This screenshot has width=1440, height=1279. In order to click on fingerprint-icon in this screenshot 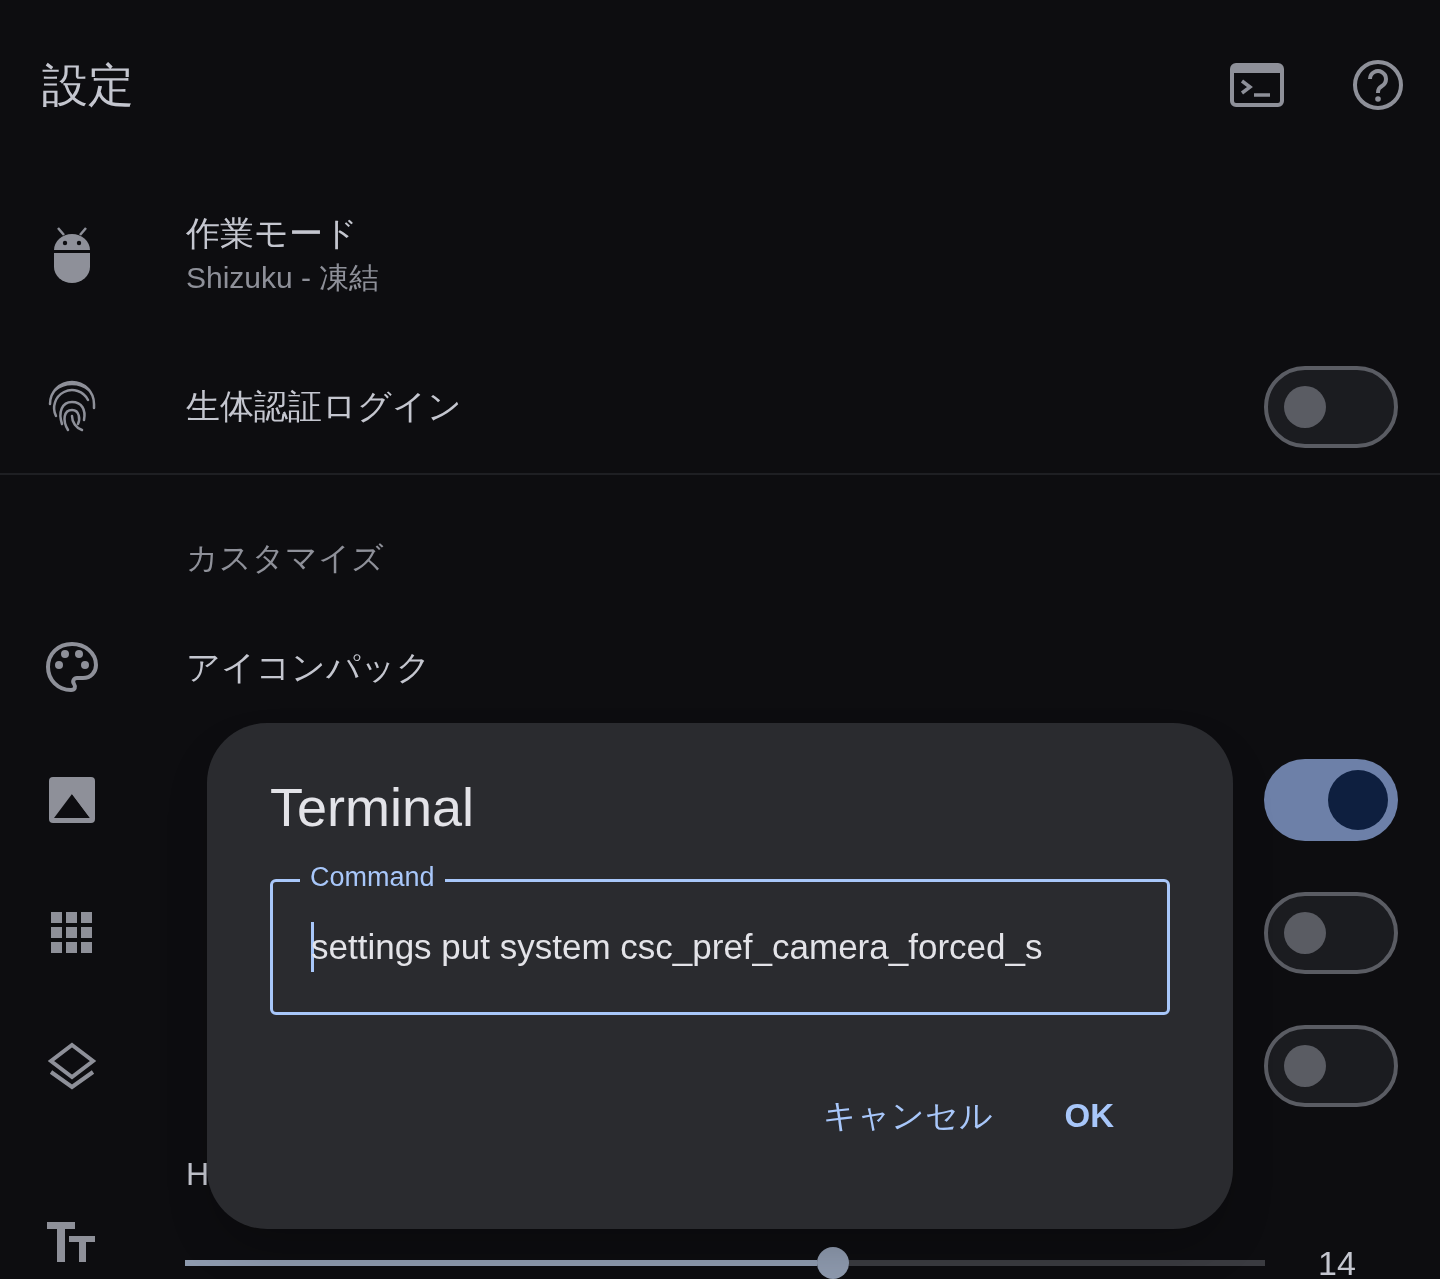, I will do `click(72, 406)`.